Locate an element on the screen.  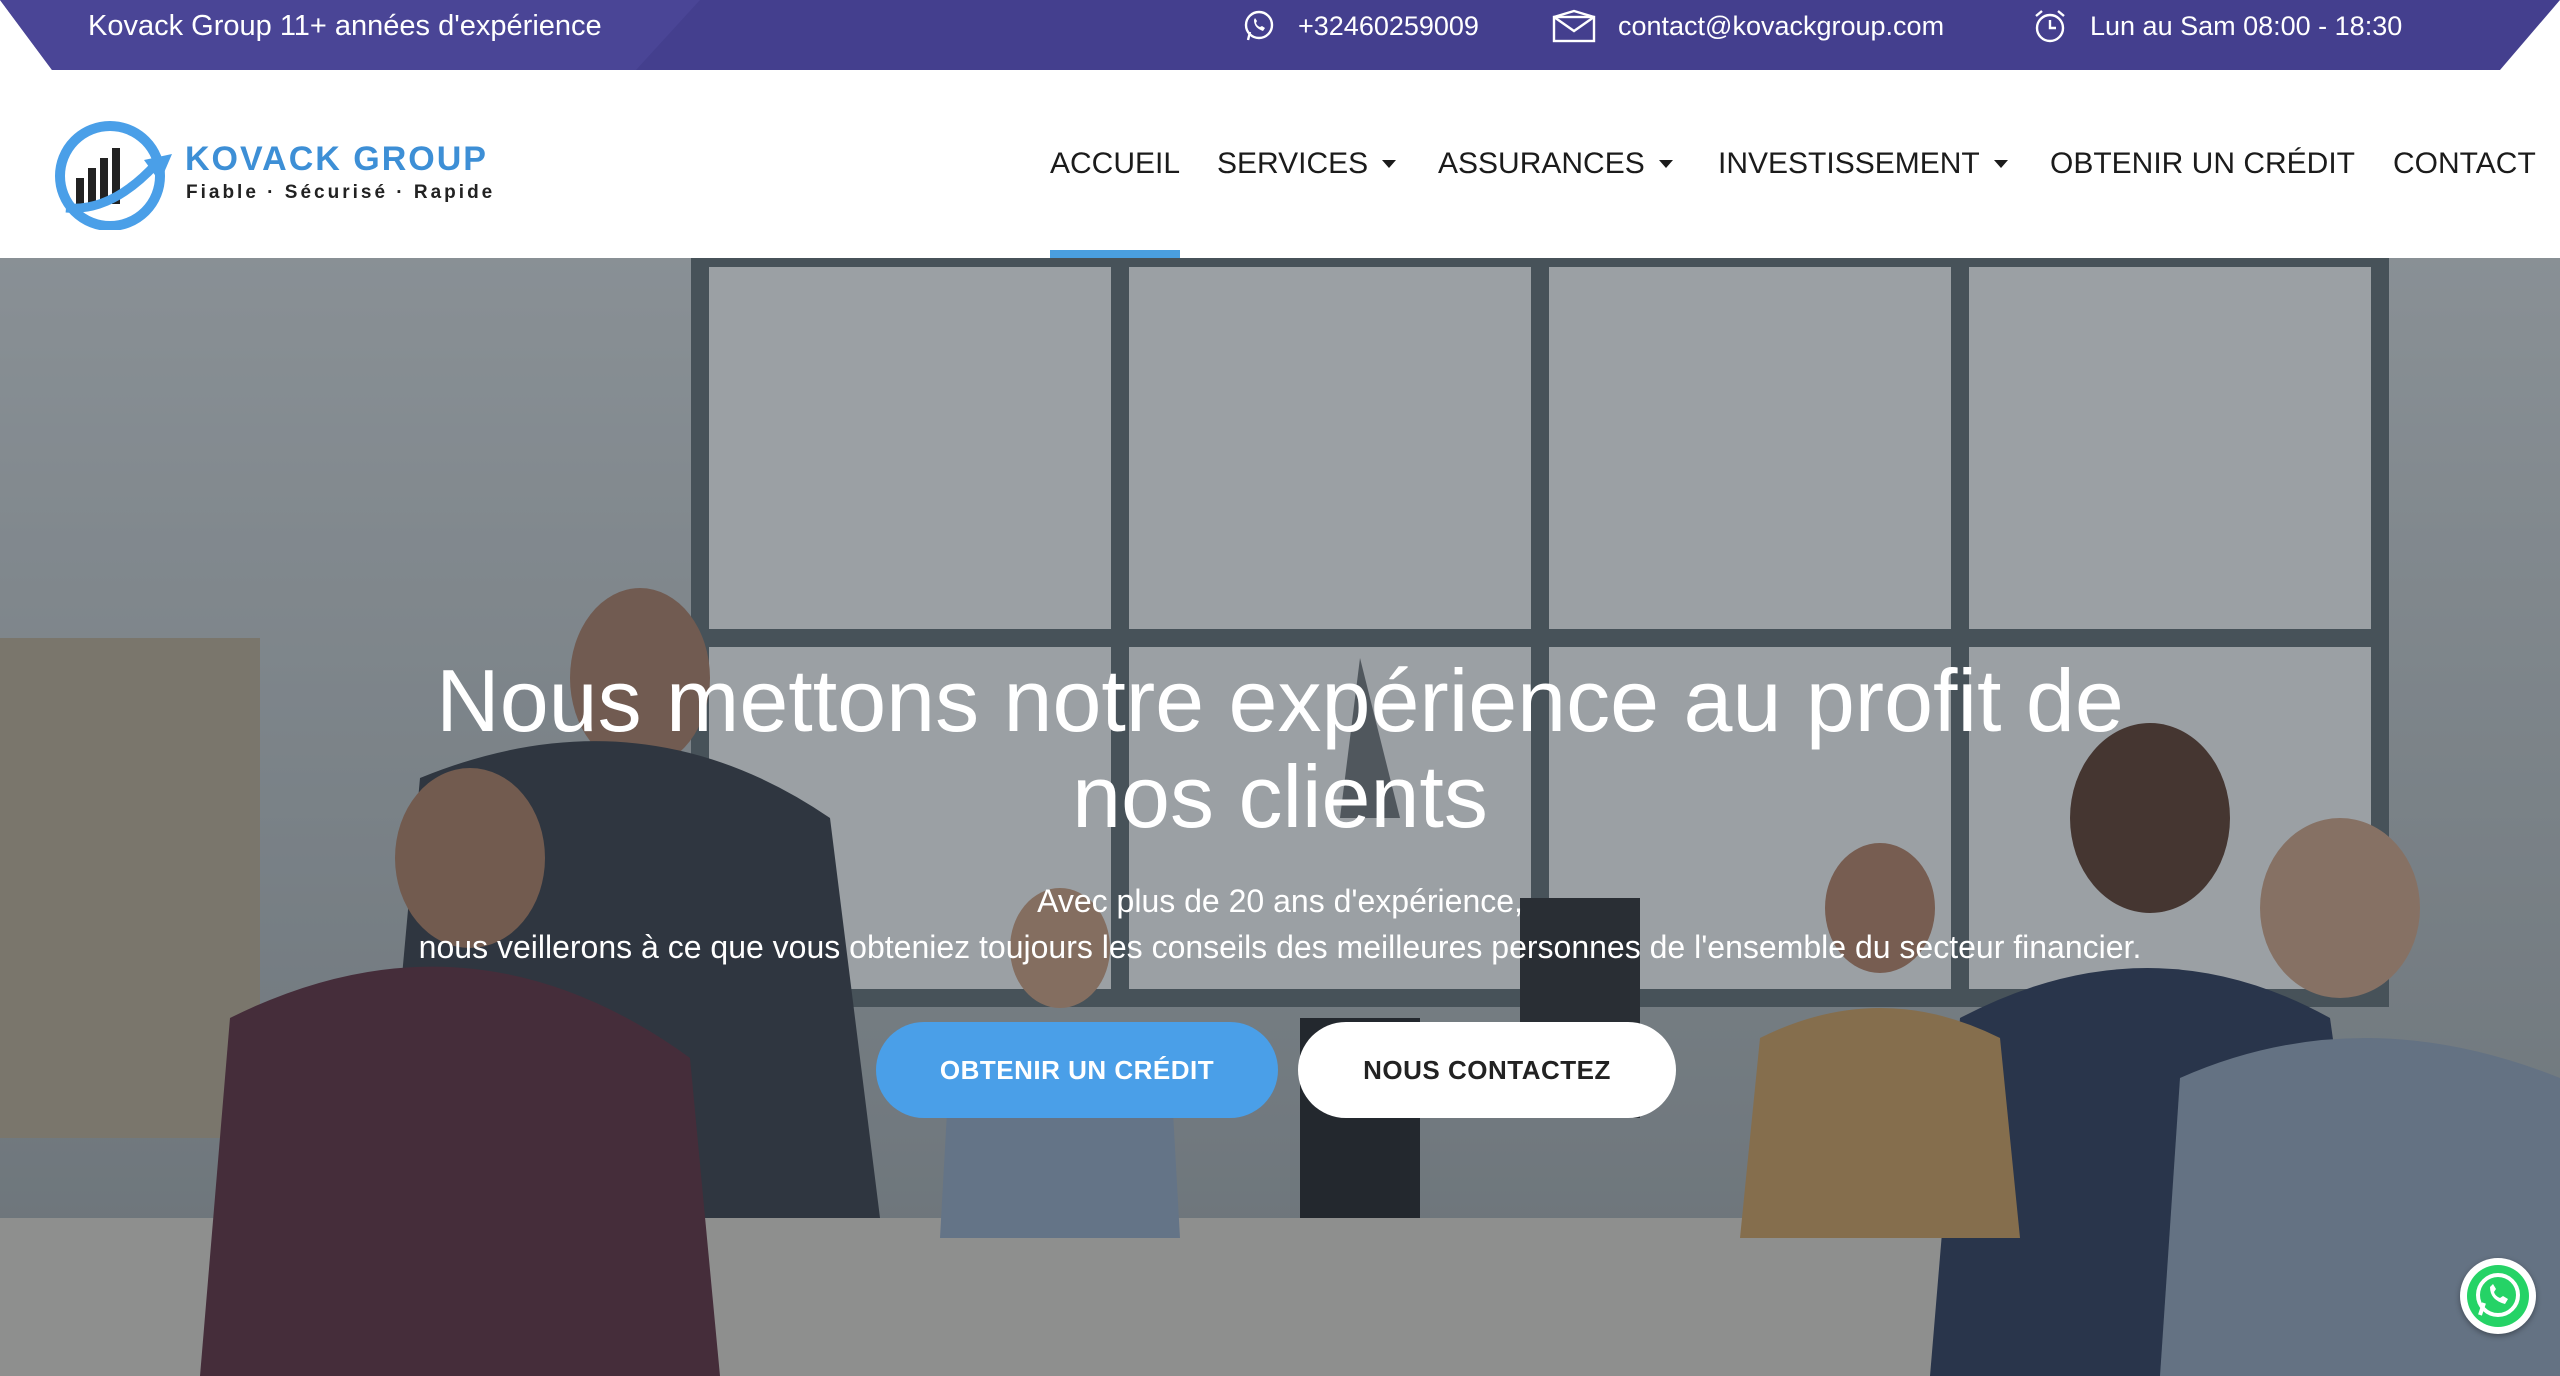
nous-contactez-button: NOUS CONTACTEZ is located at coordinates (1487, 1070).